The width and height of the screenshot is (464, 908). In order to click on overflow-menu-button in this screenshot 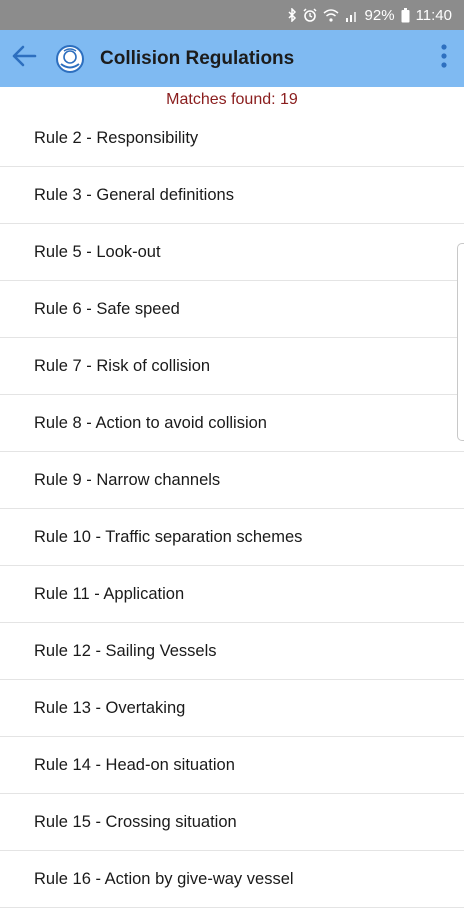, I will do `click(444, 59)`.